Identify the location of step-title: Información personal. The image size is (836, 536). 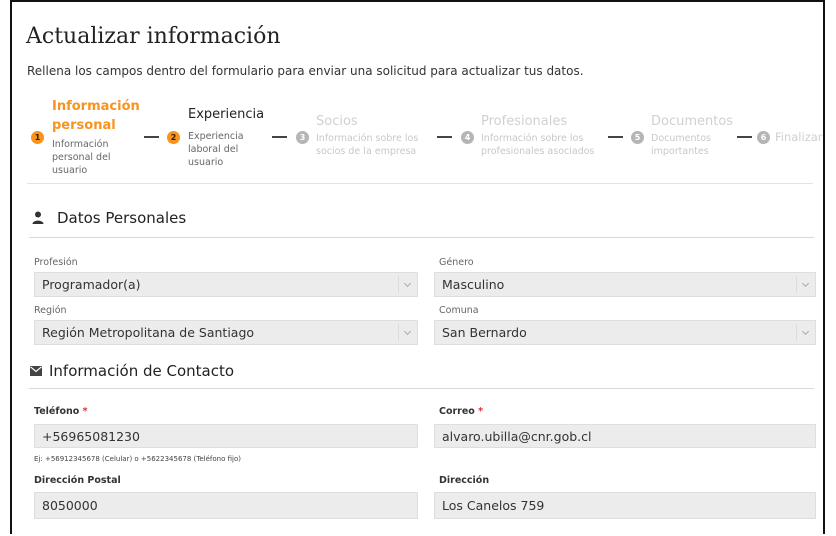
(96, 116).